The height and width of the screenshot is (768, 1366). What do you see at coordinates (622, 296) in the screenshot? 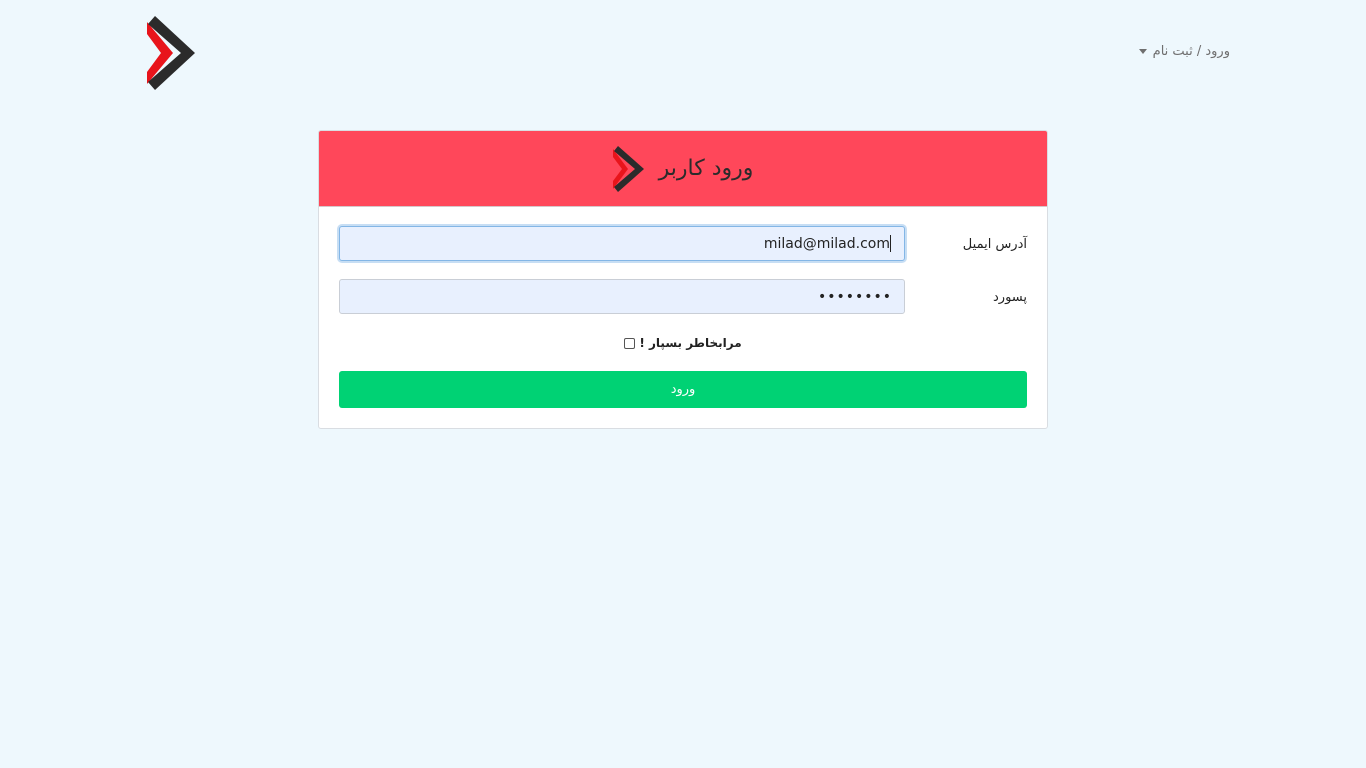
I see `password-field: ••••••••` at bounding box center [622, 296].